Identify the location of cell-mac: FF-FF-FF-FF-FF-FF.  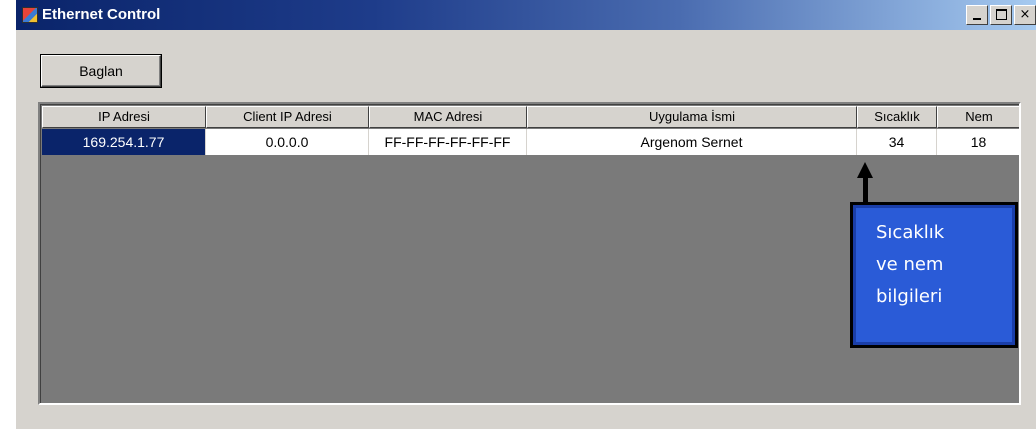
(448, 142).